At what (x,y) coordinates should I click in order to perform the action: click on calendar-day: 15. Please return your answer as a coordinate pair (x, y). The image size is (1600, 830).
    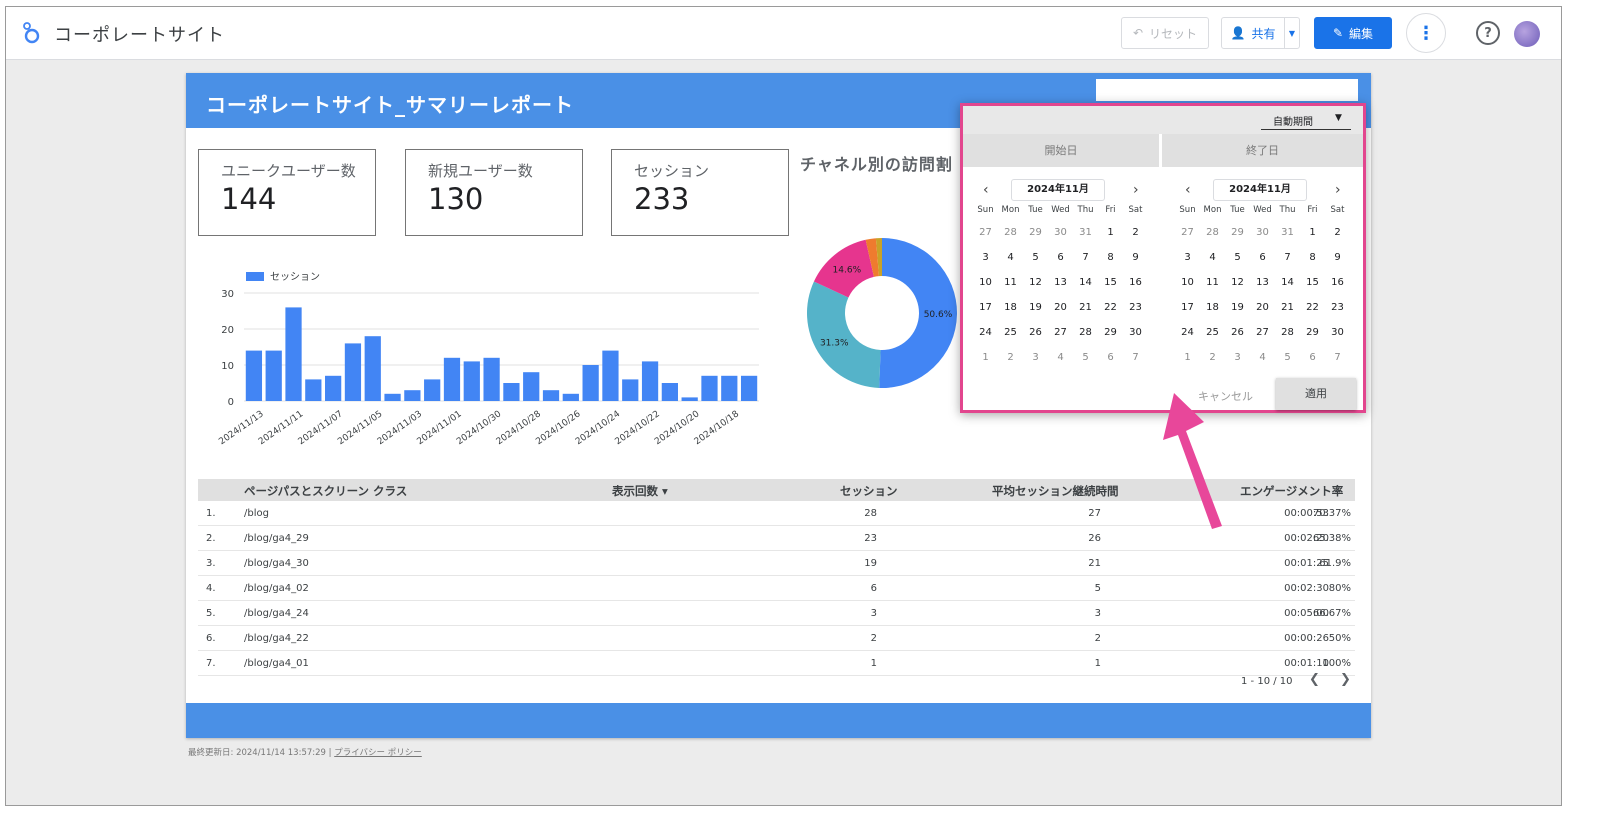
    Looking at the image, I should click on (1312, 282).